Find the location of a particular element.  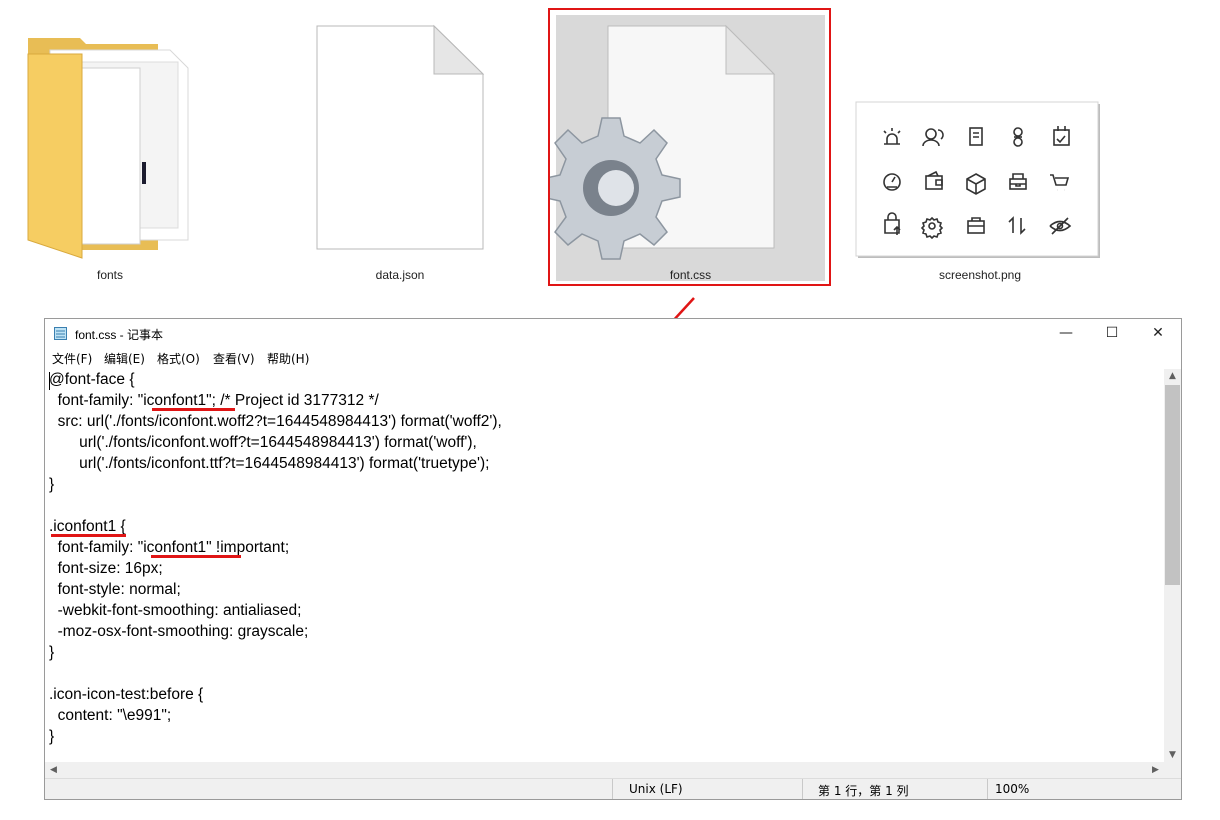

text-caret is located at coordinates (49, 381).